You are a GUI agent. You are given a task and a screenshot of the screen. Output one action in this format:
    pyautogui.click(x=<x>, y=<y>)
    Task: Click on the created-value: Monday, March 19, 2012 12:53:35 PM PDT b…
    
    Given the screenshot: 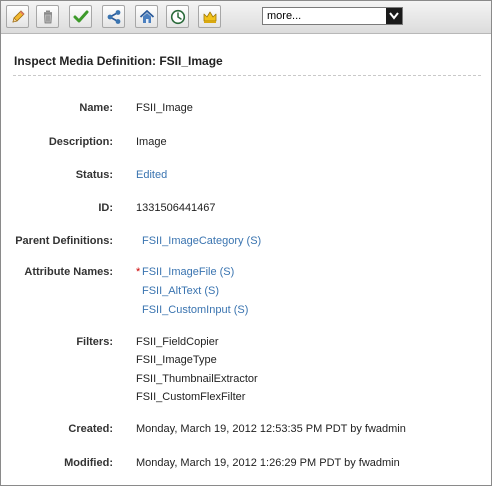 What is the action you would take?
    pyautogui.click(x=271, y=429)
    